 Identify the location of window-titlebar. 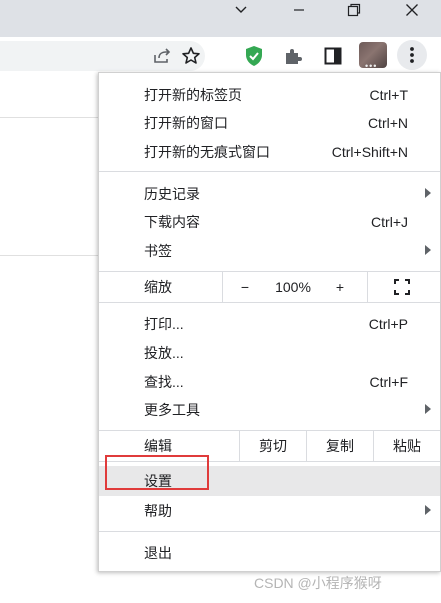
(220, 18).